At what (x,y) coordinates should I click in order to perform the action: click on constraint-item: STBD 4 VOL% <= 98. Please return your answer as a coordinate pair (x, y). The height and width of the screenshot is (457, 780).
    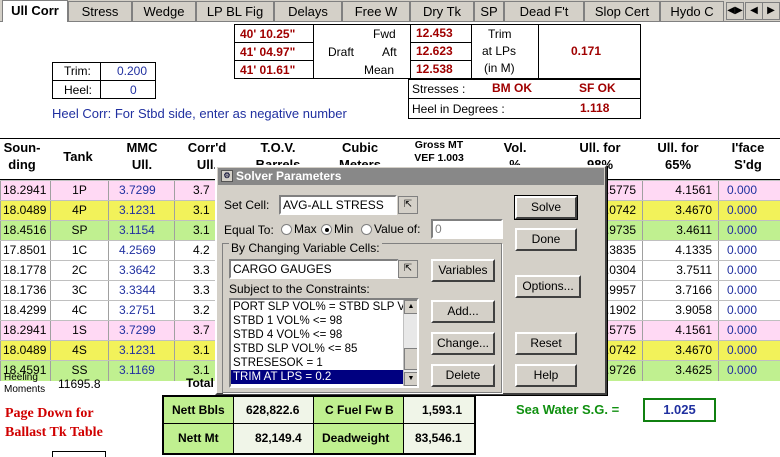
    Looking at the image, I should click on (324, 335).